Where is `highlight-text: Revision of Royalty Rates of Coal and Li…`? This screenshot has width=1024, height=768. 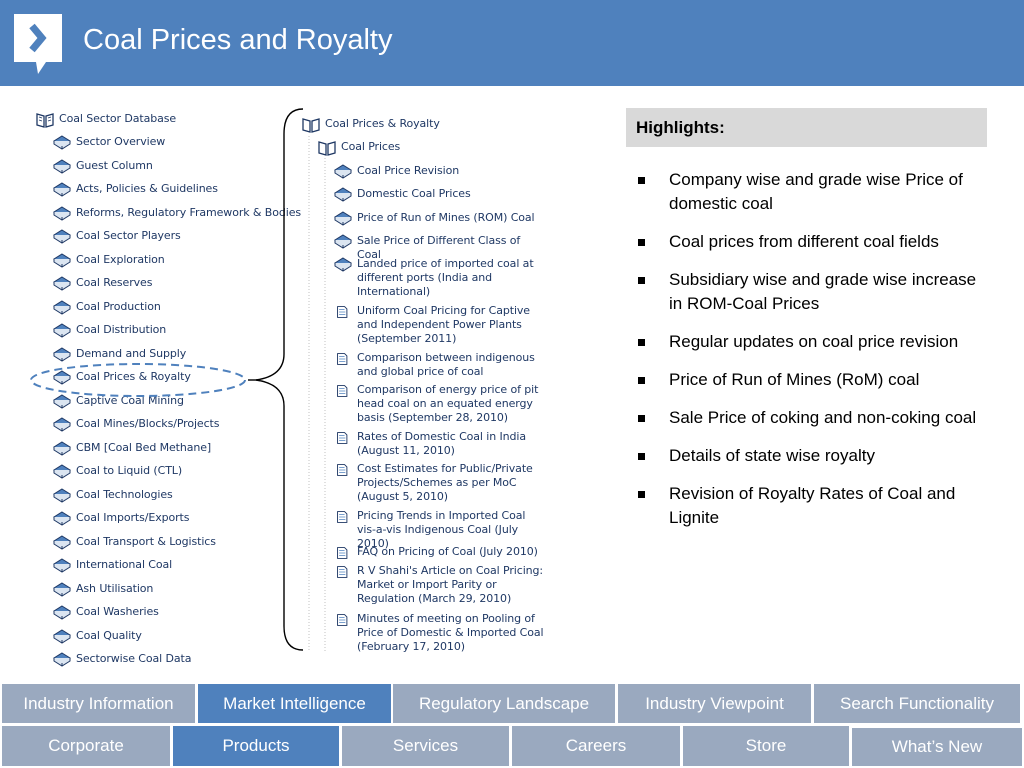
highlight-text: Revision of Royalty Rates of Coal and Li… is located at coordinates (812, 505).